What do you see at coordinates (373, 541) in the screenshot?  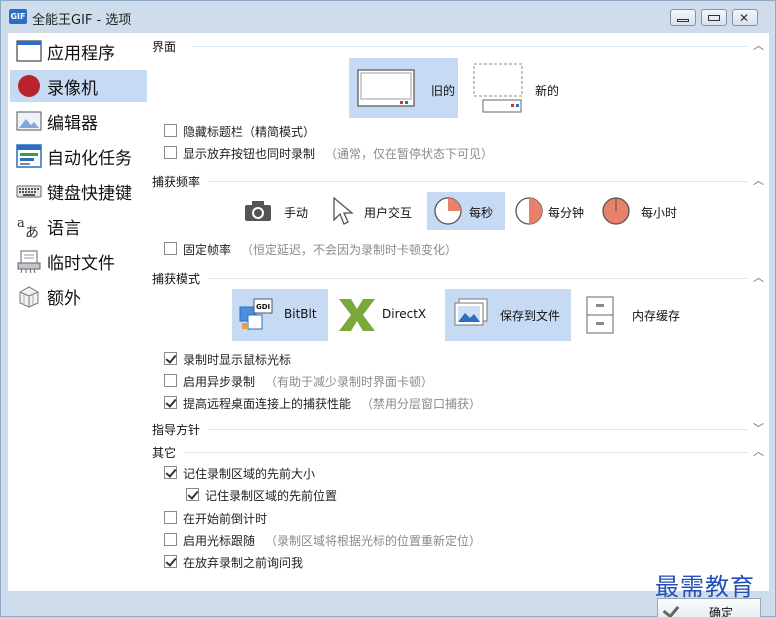 I see `option-hint: （录制区域将根据光标的位置重新定位）` at bounding box center [373, 541].